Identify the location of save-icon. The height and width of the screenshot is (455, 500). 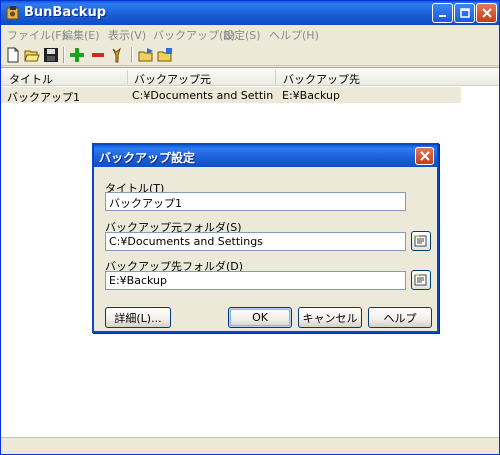
(51, 55).